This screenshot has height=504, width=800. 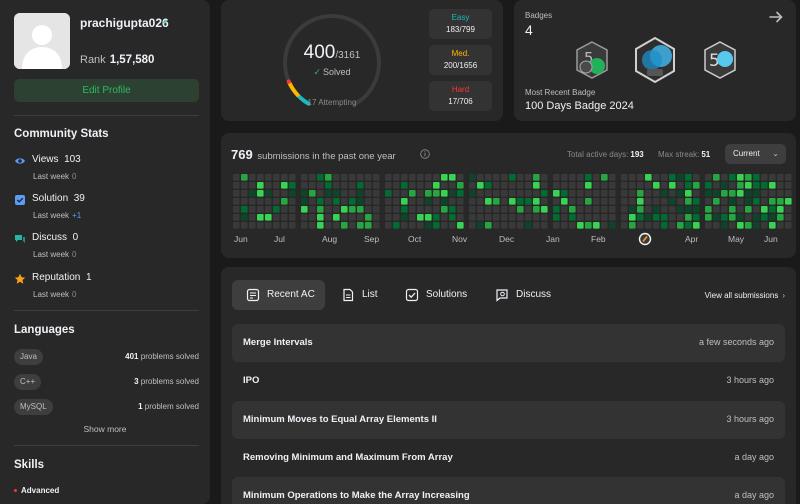 What do you see at coordinates (425, 154) in the screenshot?
I see `info-icon` at bounding box center [425, 154].